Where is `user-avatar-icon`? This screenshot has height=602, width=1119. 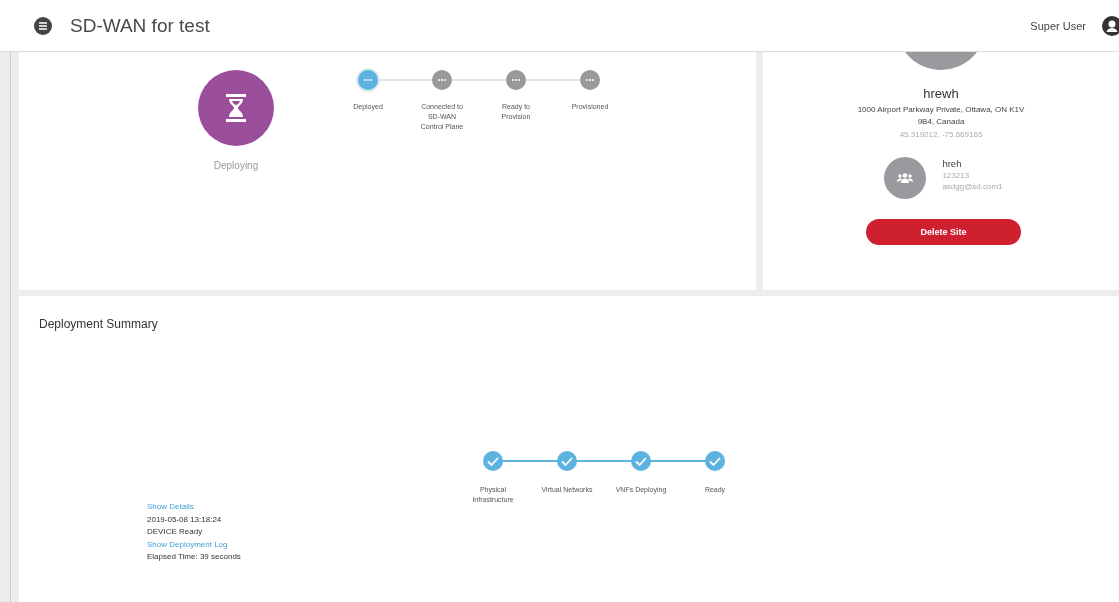 user-avatar-icon is located at coordinates (1110, 25).